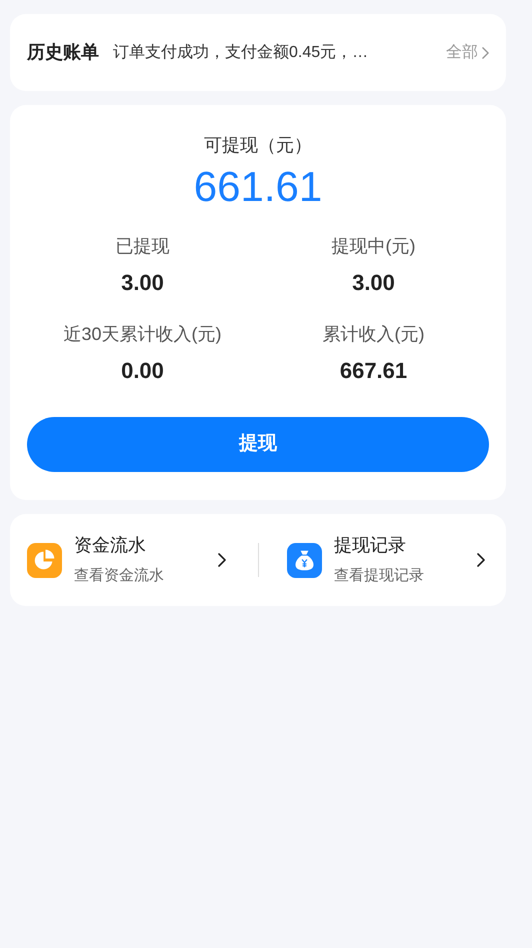 The image size is (532, 948). What do you see at coordinates (119, 546) in the screenshot?
I see `shortcut-title: 资金流水` at bounding box center [119, 546].